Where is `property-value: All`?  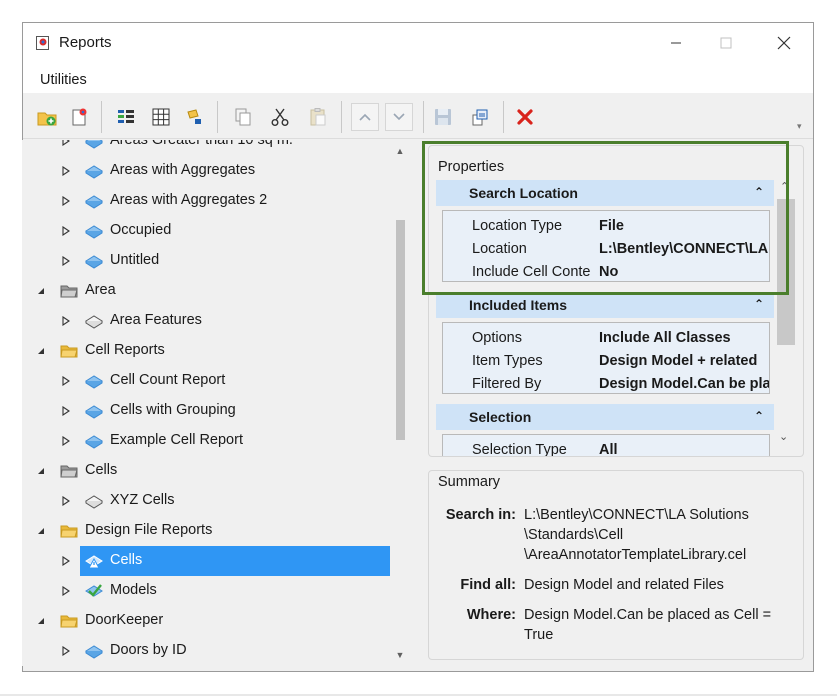
property-value: All is located at coordinates (608, 449).